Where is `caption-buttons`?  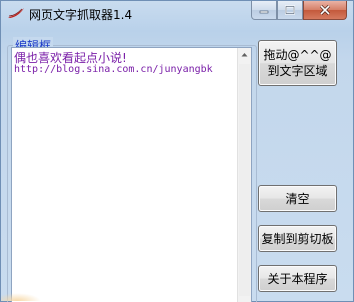 caption-buttons is located at coordinates (299, 10).